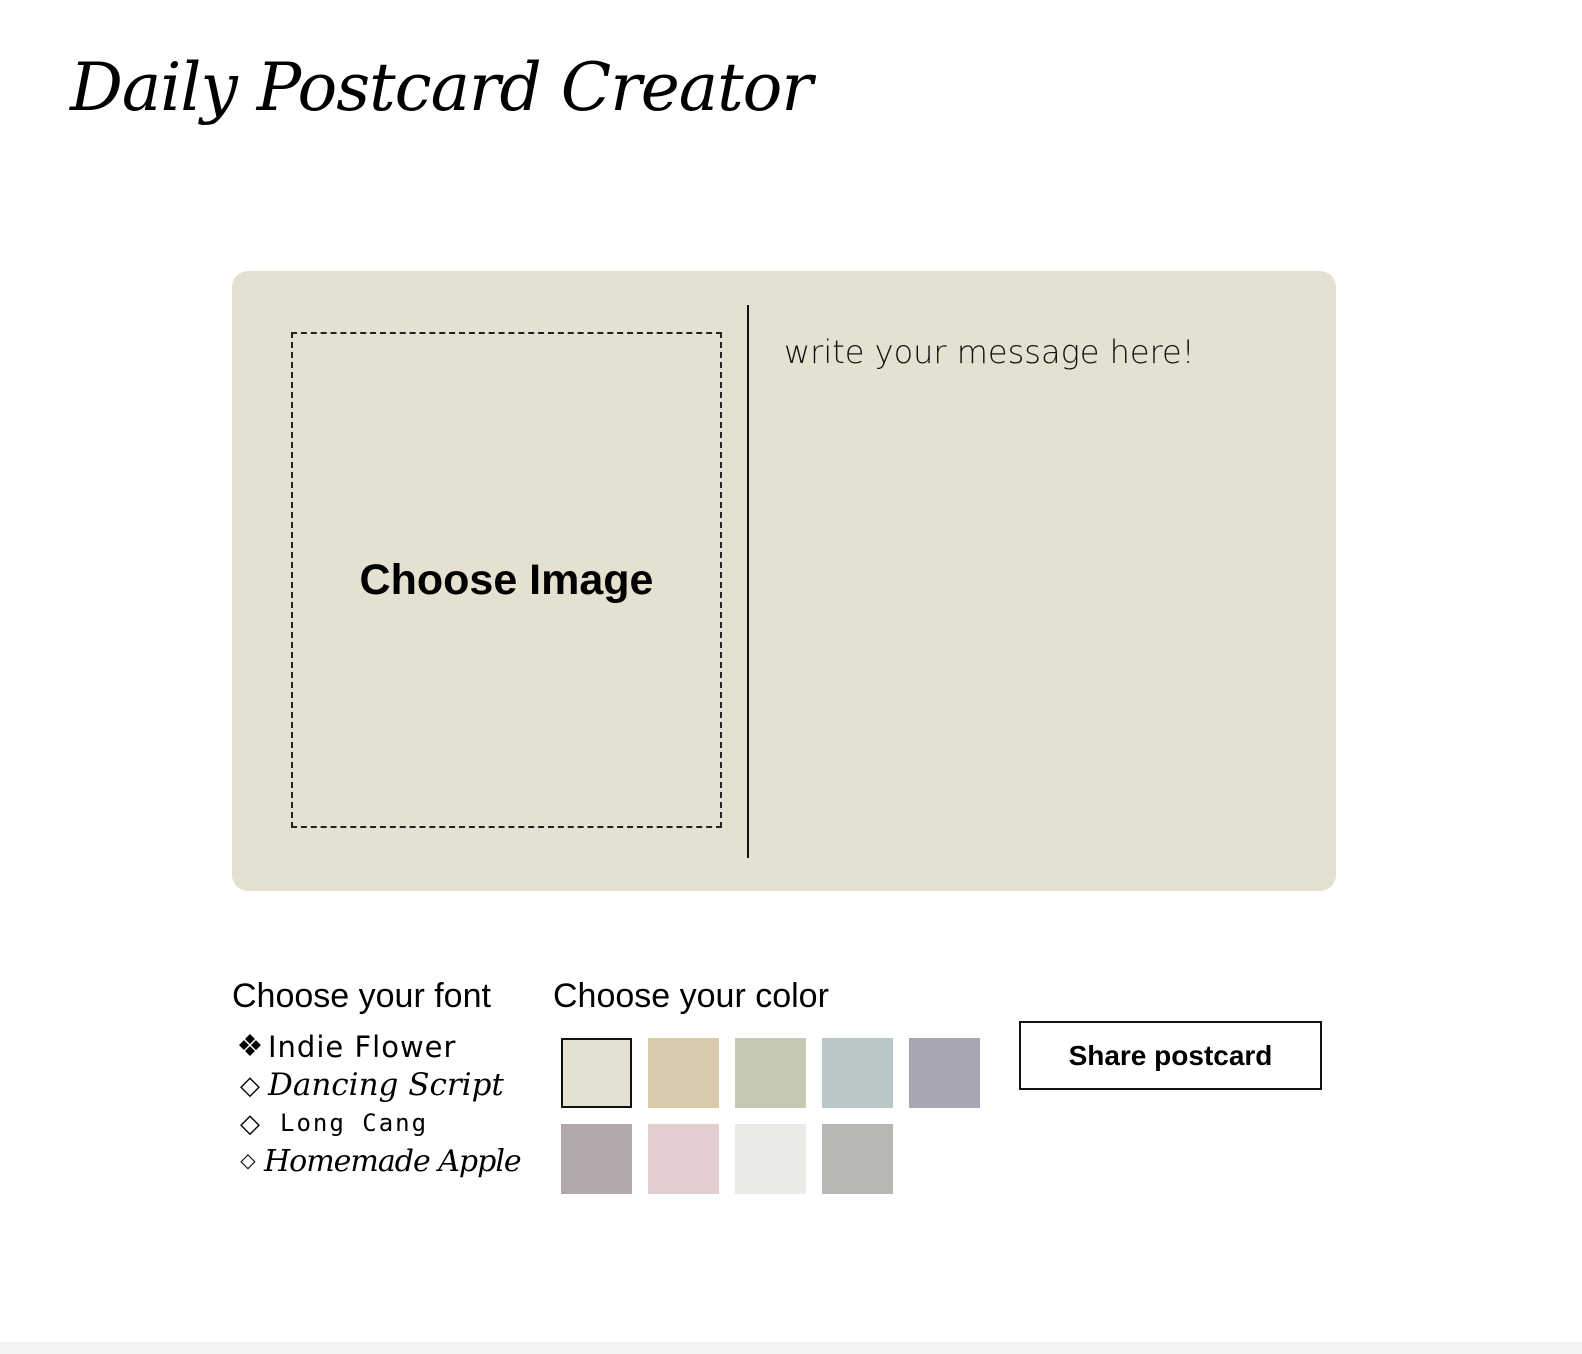 The height and width of the screenshot is (1354, 1582). I want to click on color-picker-heading: Choose your color, so click(691, 996).